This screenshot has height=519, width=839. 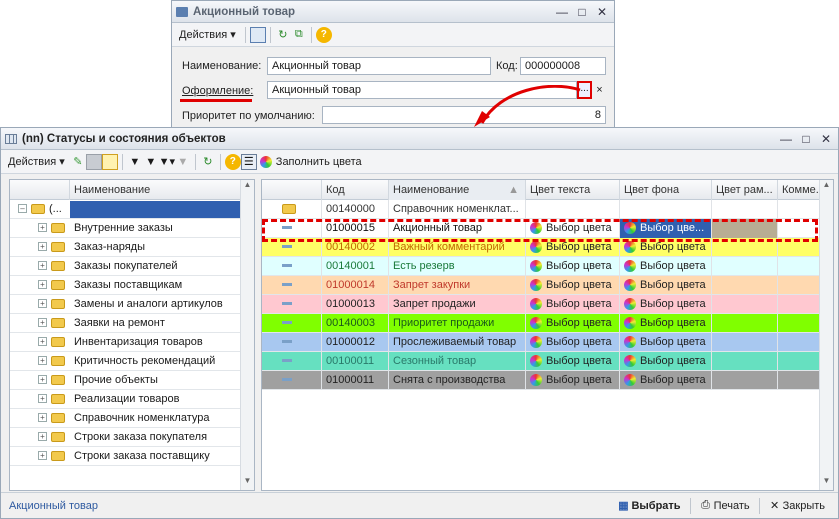 What do you see at coordinates (126, 247) in the screenshot?
I see `tree-item: + Заказ-наряды` at bounding box center [126, 247].